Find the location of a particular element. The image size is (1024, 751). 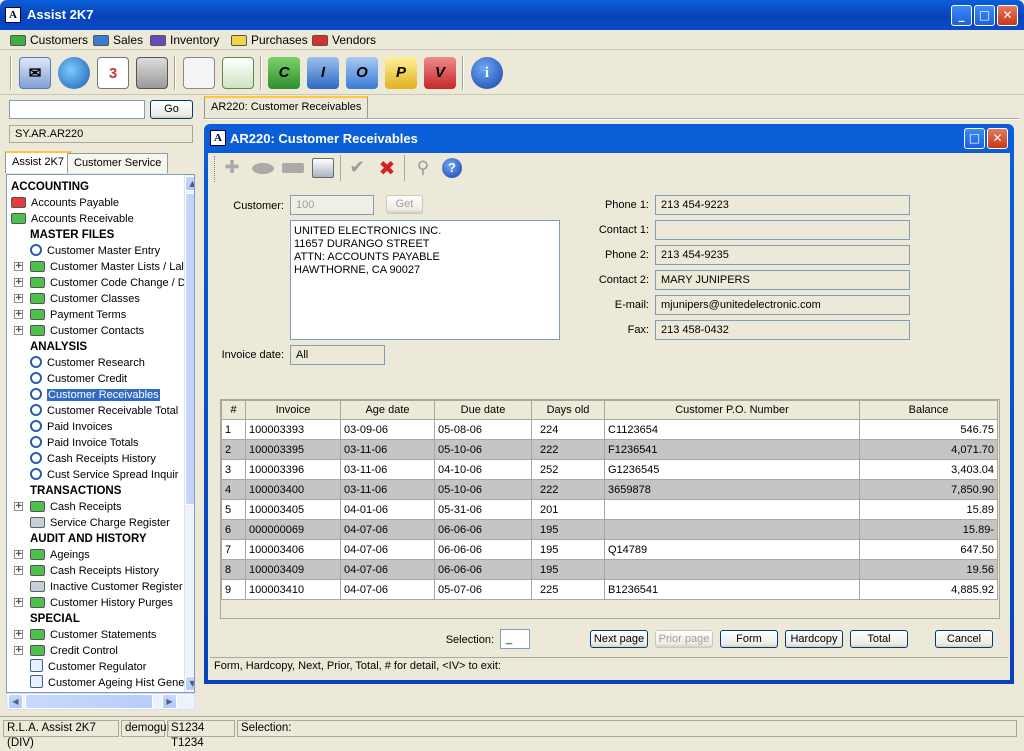

contact-field-value: 213 458-0432 is located at coordinates (782, 330).